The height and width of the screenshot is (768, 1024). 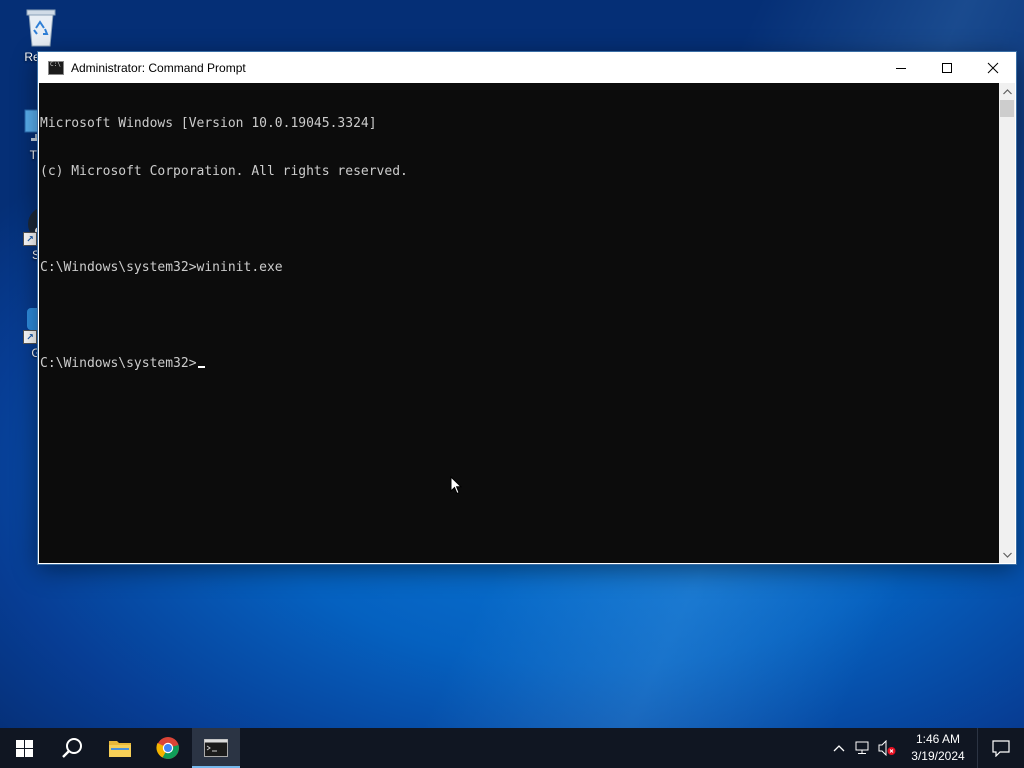 I want to click on text-cursor, so click(x=201, y=367).